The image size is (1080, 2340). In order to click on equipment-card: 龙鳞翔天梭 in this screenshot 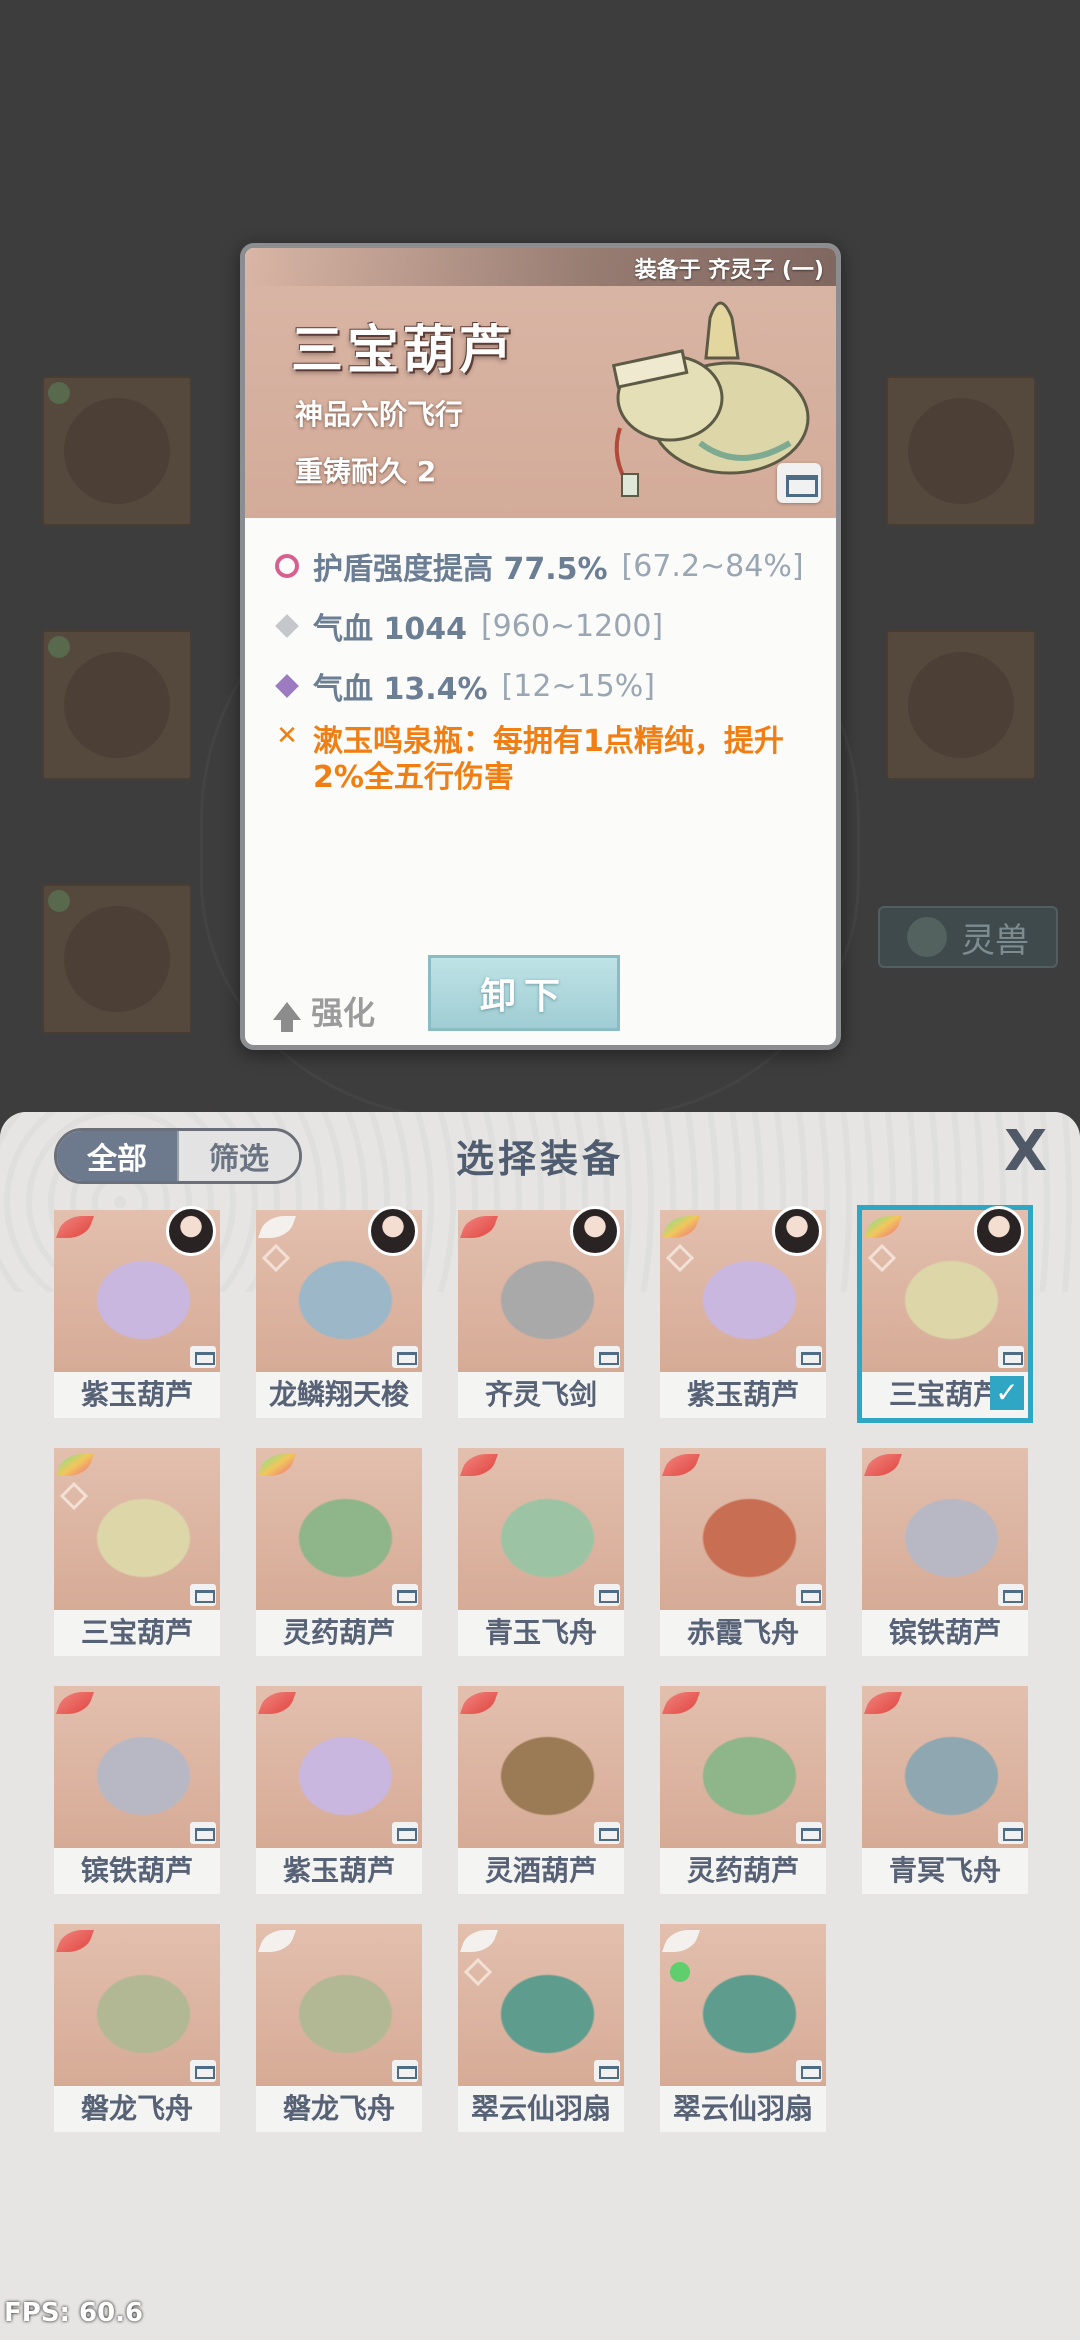, I will do `click(339, 1312)`.